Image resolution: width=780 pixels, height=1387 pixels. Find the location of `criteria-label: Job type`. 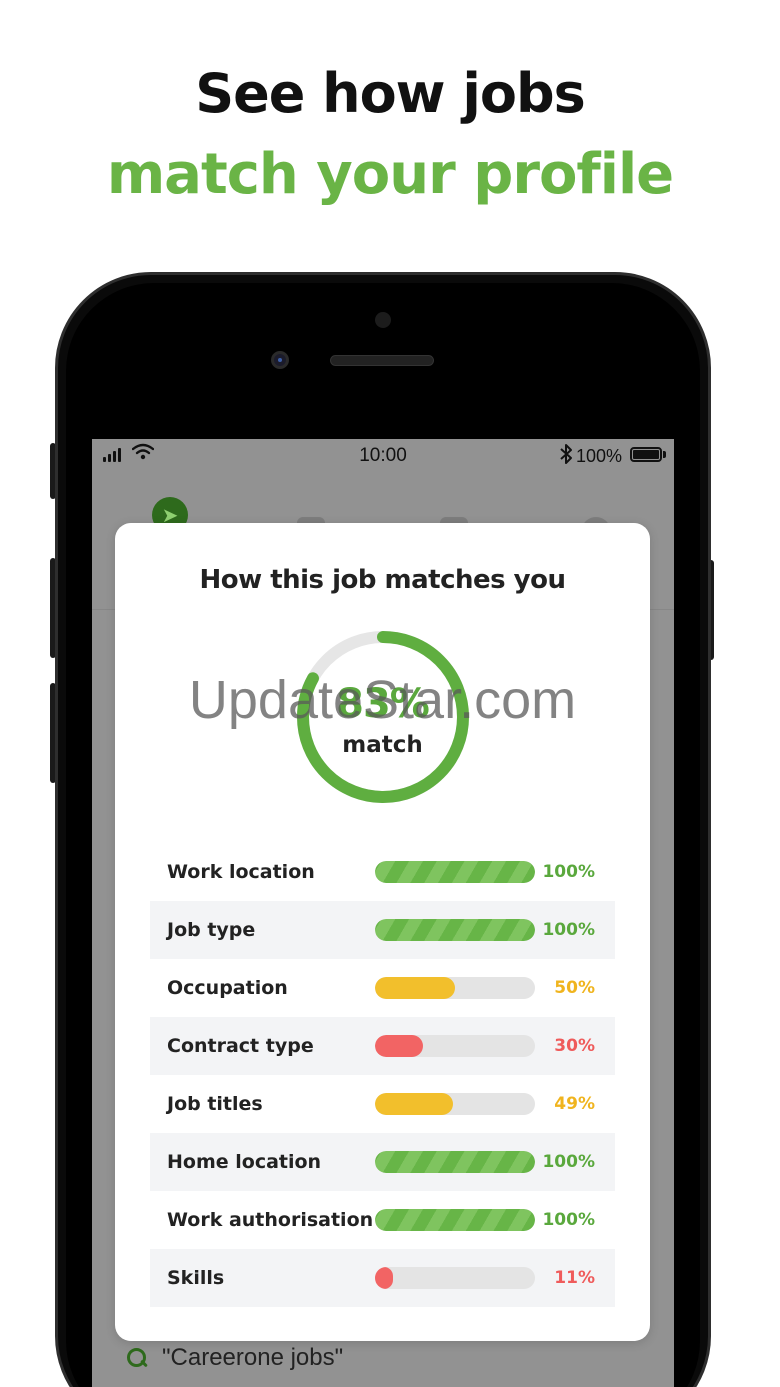

criteria-label: Job type is located at coordinates (211, 930).